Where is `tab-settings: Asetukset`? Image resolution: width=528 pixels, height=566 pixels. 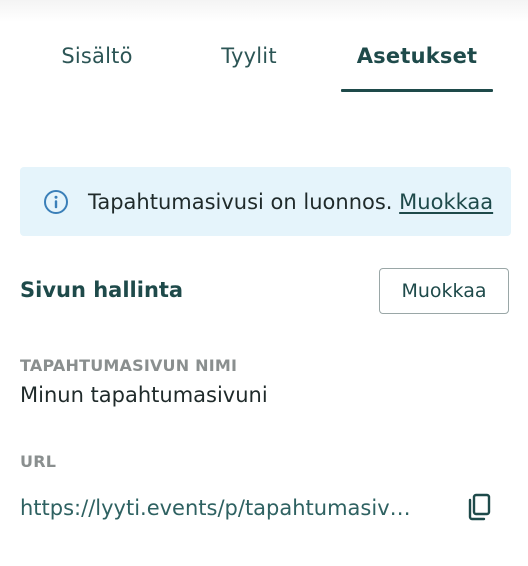
tab-settings: Asetukset is located at coordinates (417, 61).